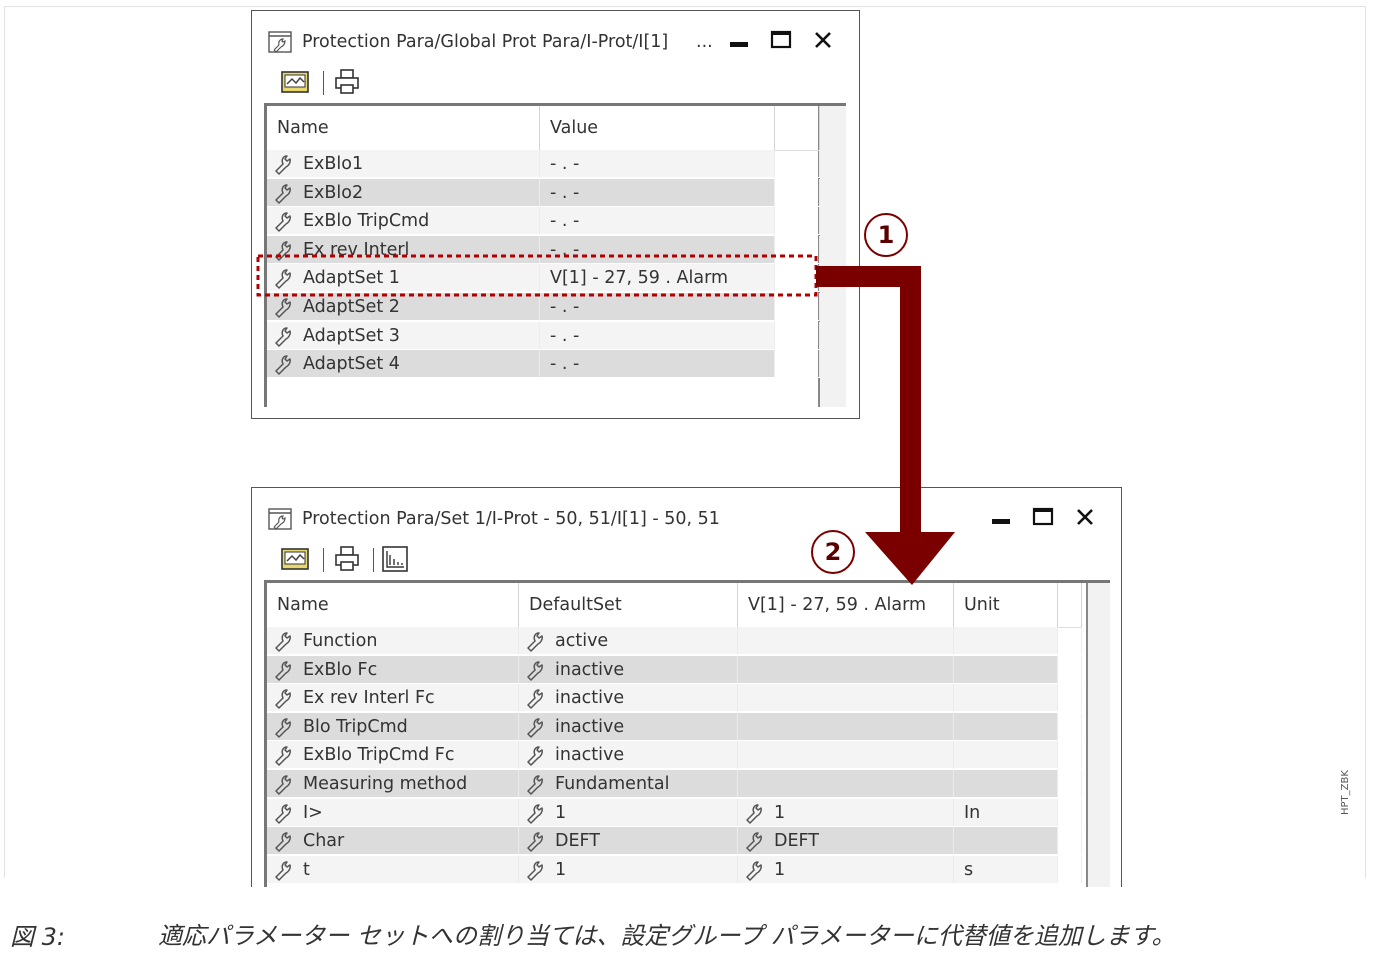  What do you see at coordinates (628, 784) in the screenshot?
I see `cell-defaultset: Fundamental` at bounding box center [628, 784].